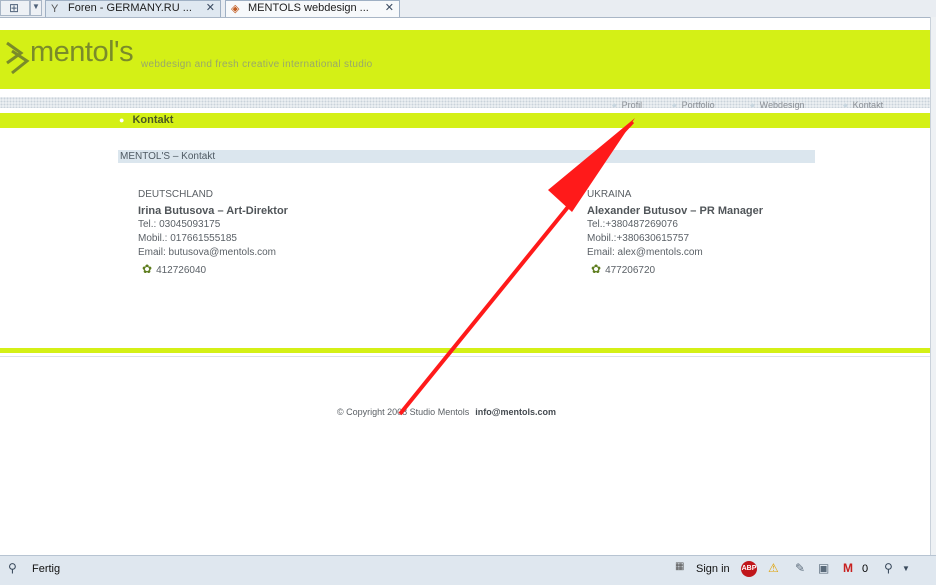  What do you see at coordinates (46, 569) in the screenshot?
I see `status-text: Fertig` at bounding box center [46, 569].